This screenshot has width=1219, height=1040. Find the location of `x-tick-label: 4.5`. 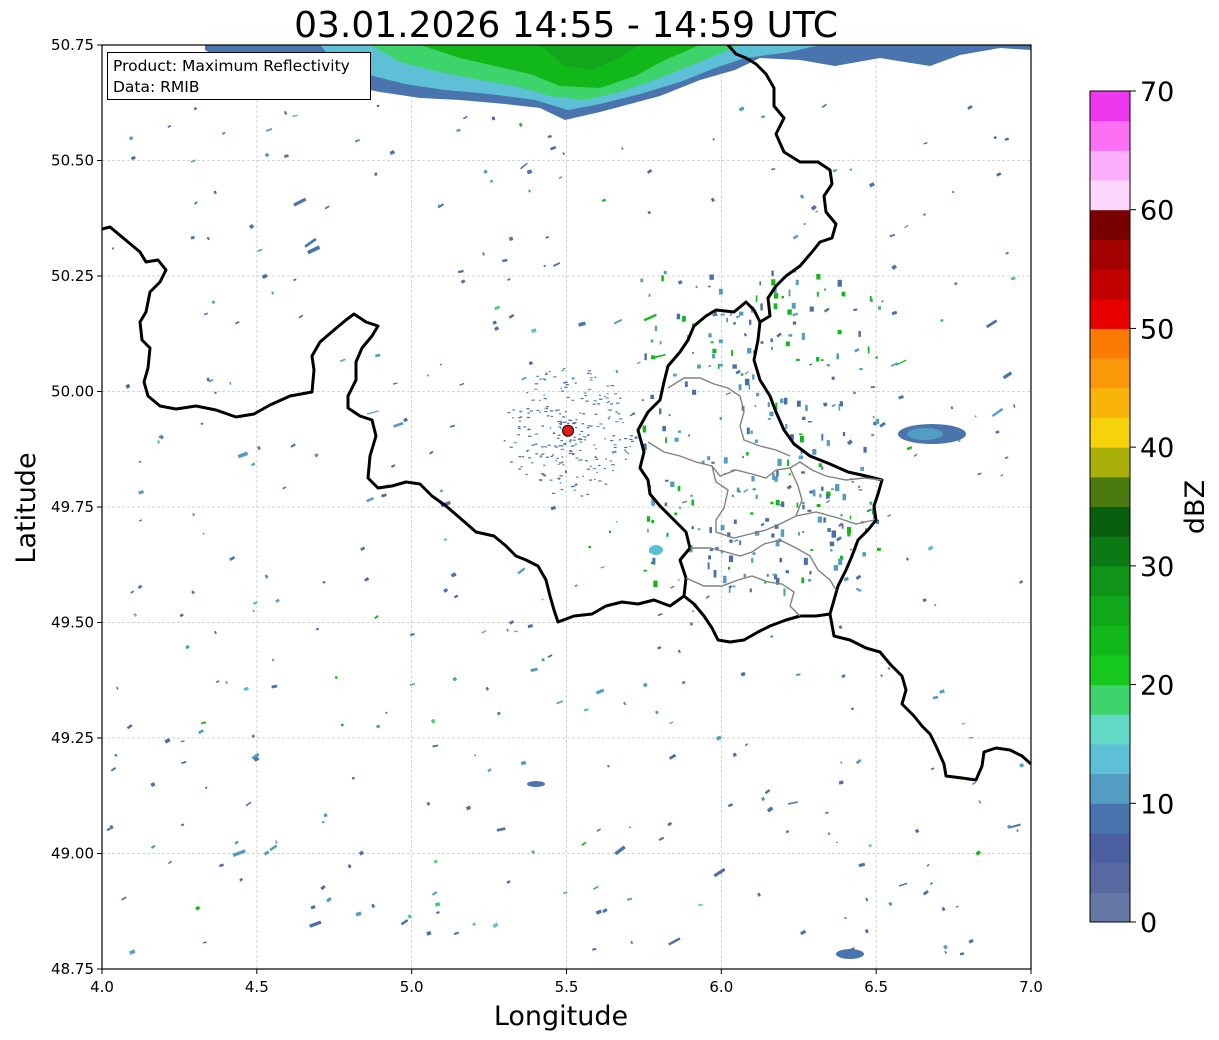

x-tick-label: 4.5 is located at coordinates (257, 987).